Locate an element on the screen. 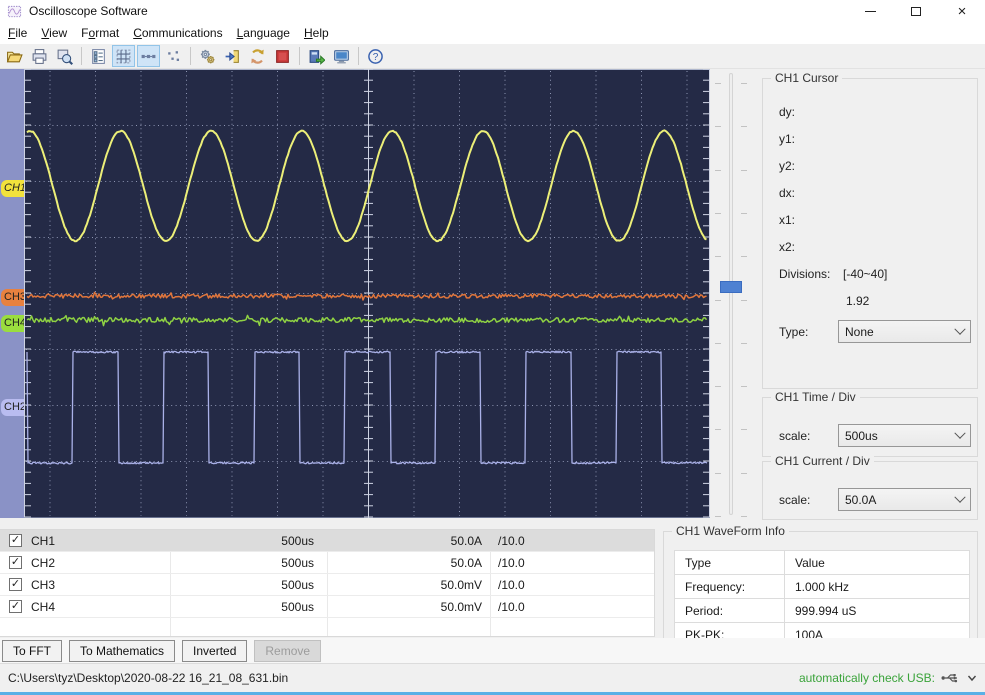 Image resolution: width=985 pixels, height=695 pixels. inverted-button: Inverted is located at coordinates (215, 650).